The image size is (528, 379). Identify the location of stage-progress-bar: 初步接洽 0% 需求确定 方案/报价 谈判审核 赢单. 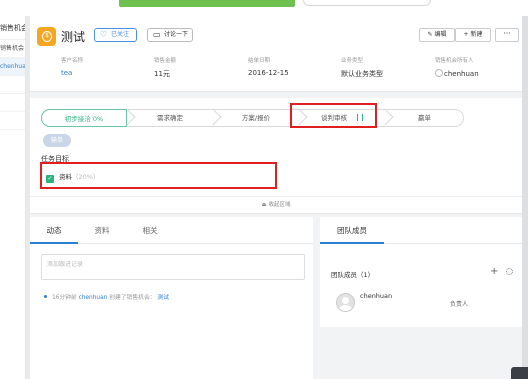
(252, 117).